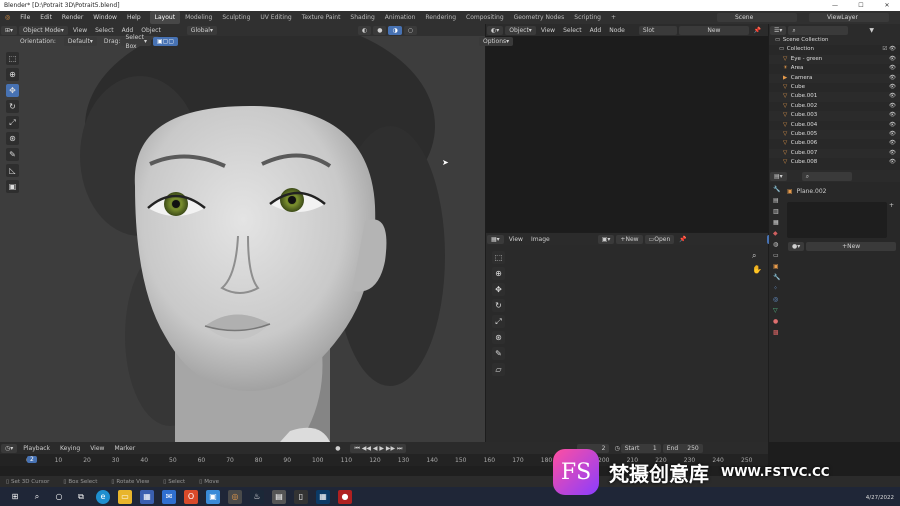 The image size is (900, 506). I want to click on outliner-item: ▽ Cube.004 👁, so click(834, 125).